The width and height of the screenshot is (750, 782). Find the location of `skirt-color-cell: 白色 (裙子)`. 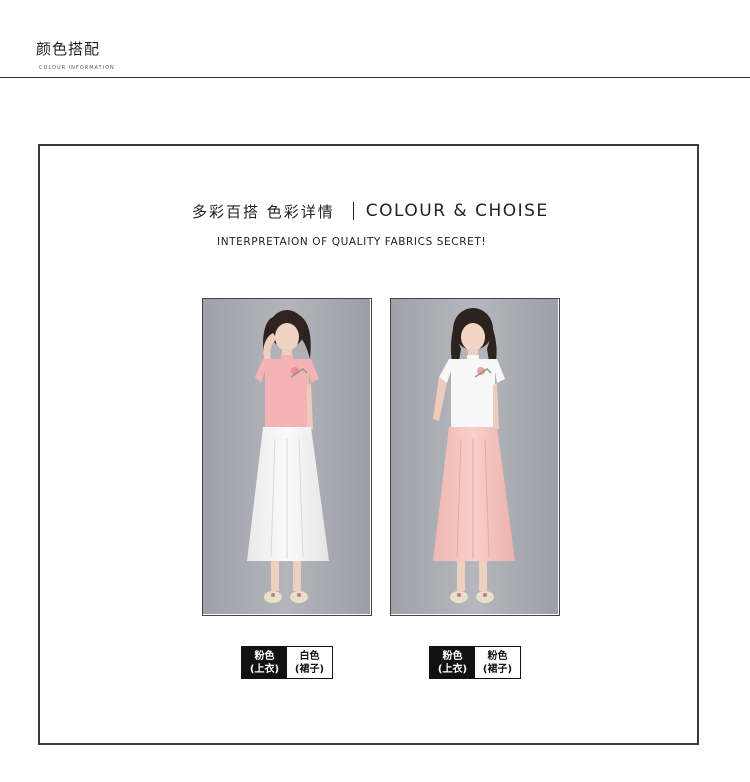

skirt-color-cell: 白色 (裙子) is located at coordinates (309, 662).